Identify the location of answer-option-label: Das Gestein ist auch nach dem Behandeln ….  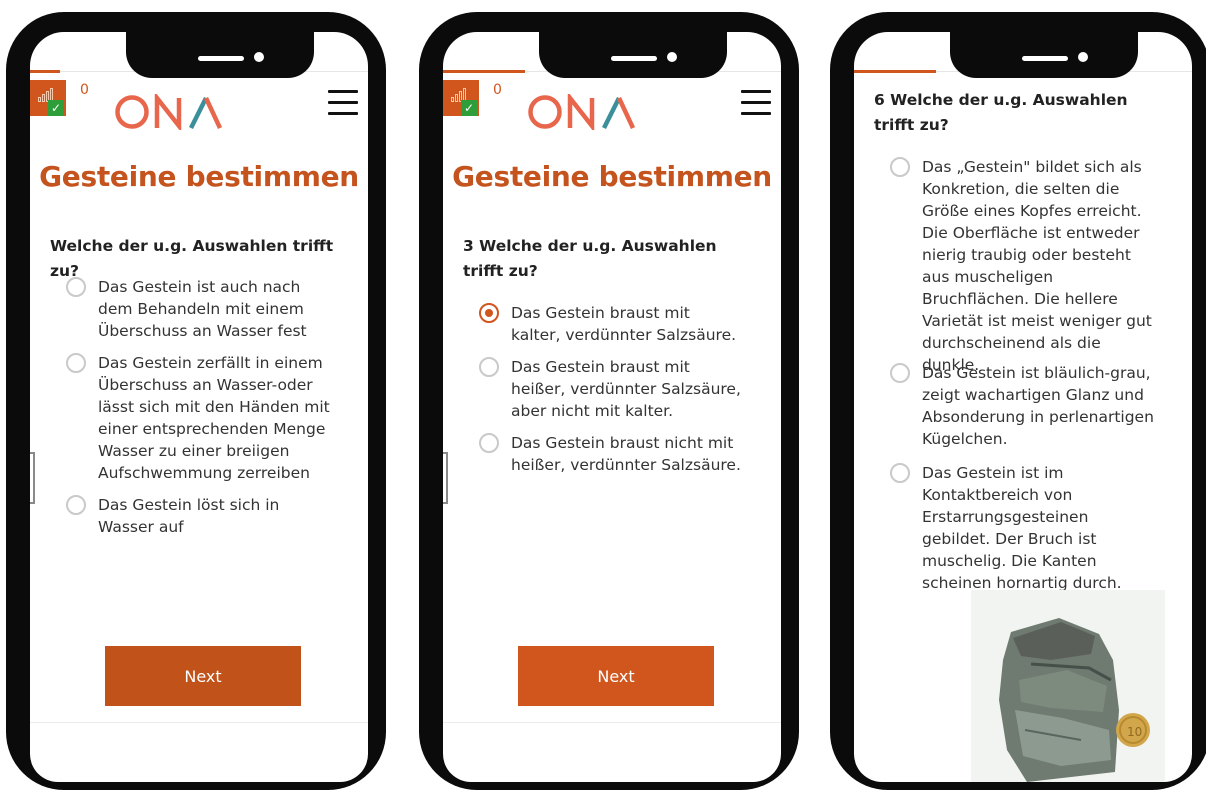
(202, 309).